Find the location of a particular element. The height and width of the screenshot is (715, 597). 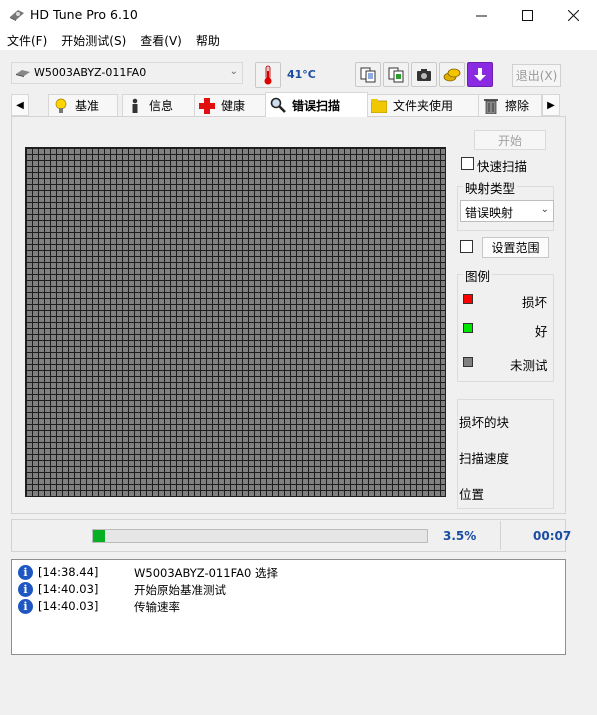

window-title: HD Tune Pro 6.10 is located at coordinates (84, 14).